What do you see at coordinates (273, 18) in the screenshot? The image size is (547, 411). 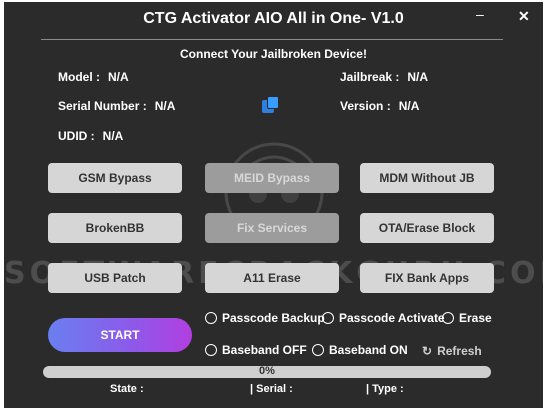 I see `window-title: CTG Activator AIO All in One- V1.0` at bounding box center [273, 18].